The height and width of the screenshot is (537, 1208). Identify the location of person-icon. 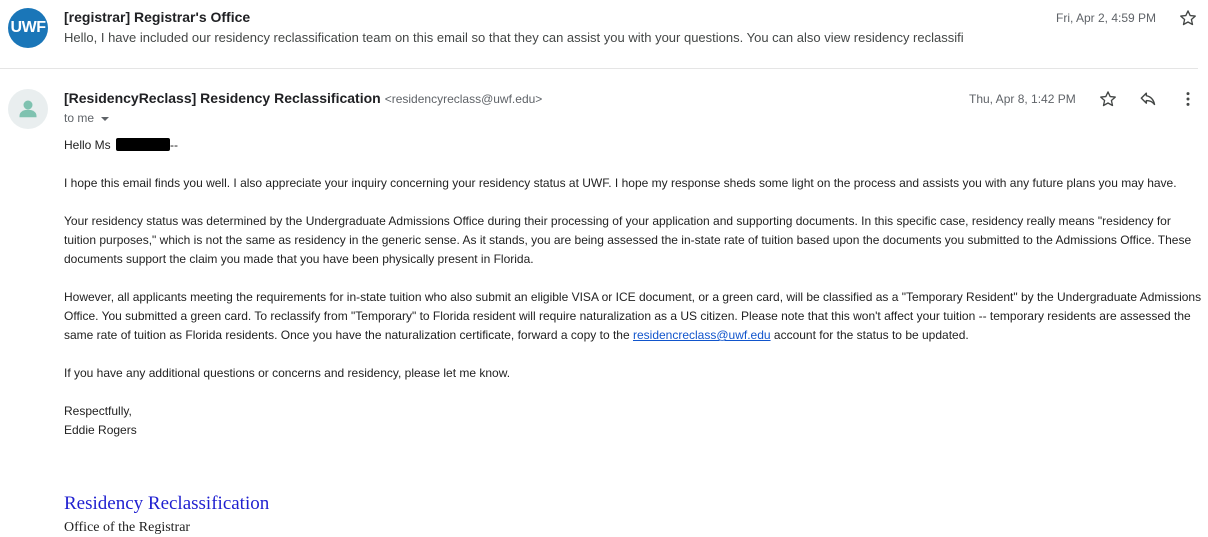
(28, 109).